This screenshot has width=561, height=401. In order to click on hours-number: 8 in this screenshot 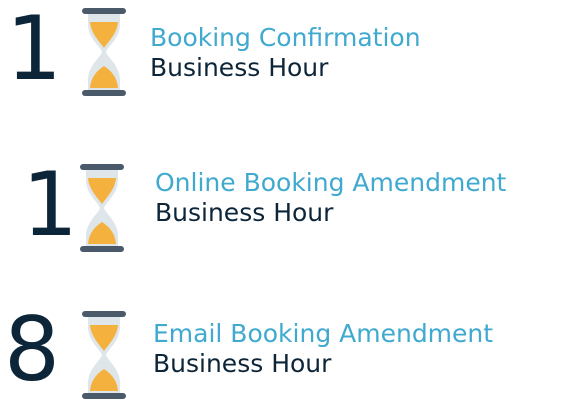, I will do `click(32, 349)`.